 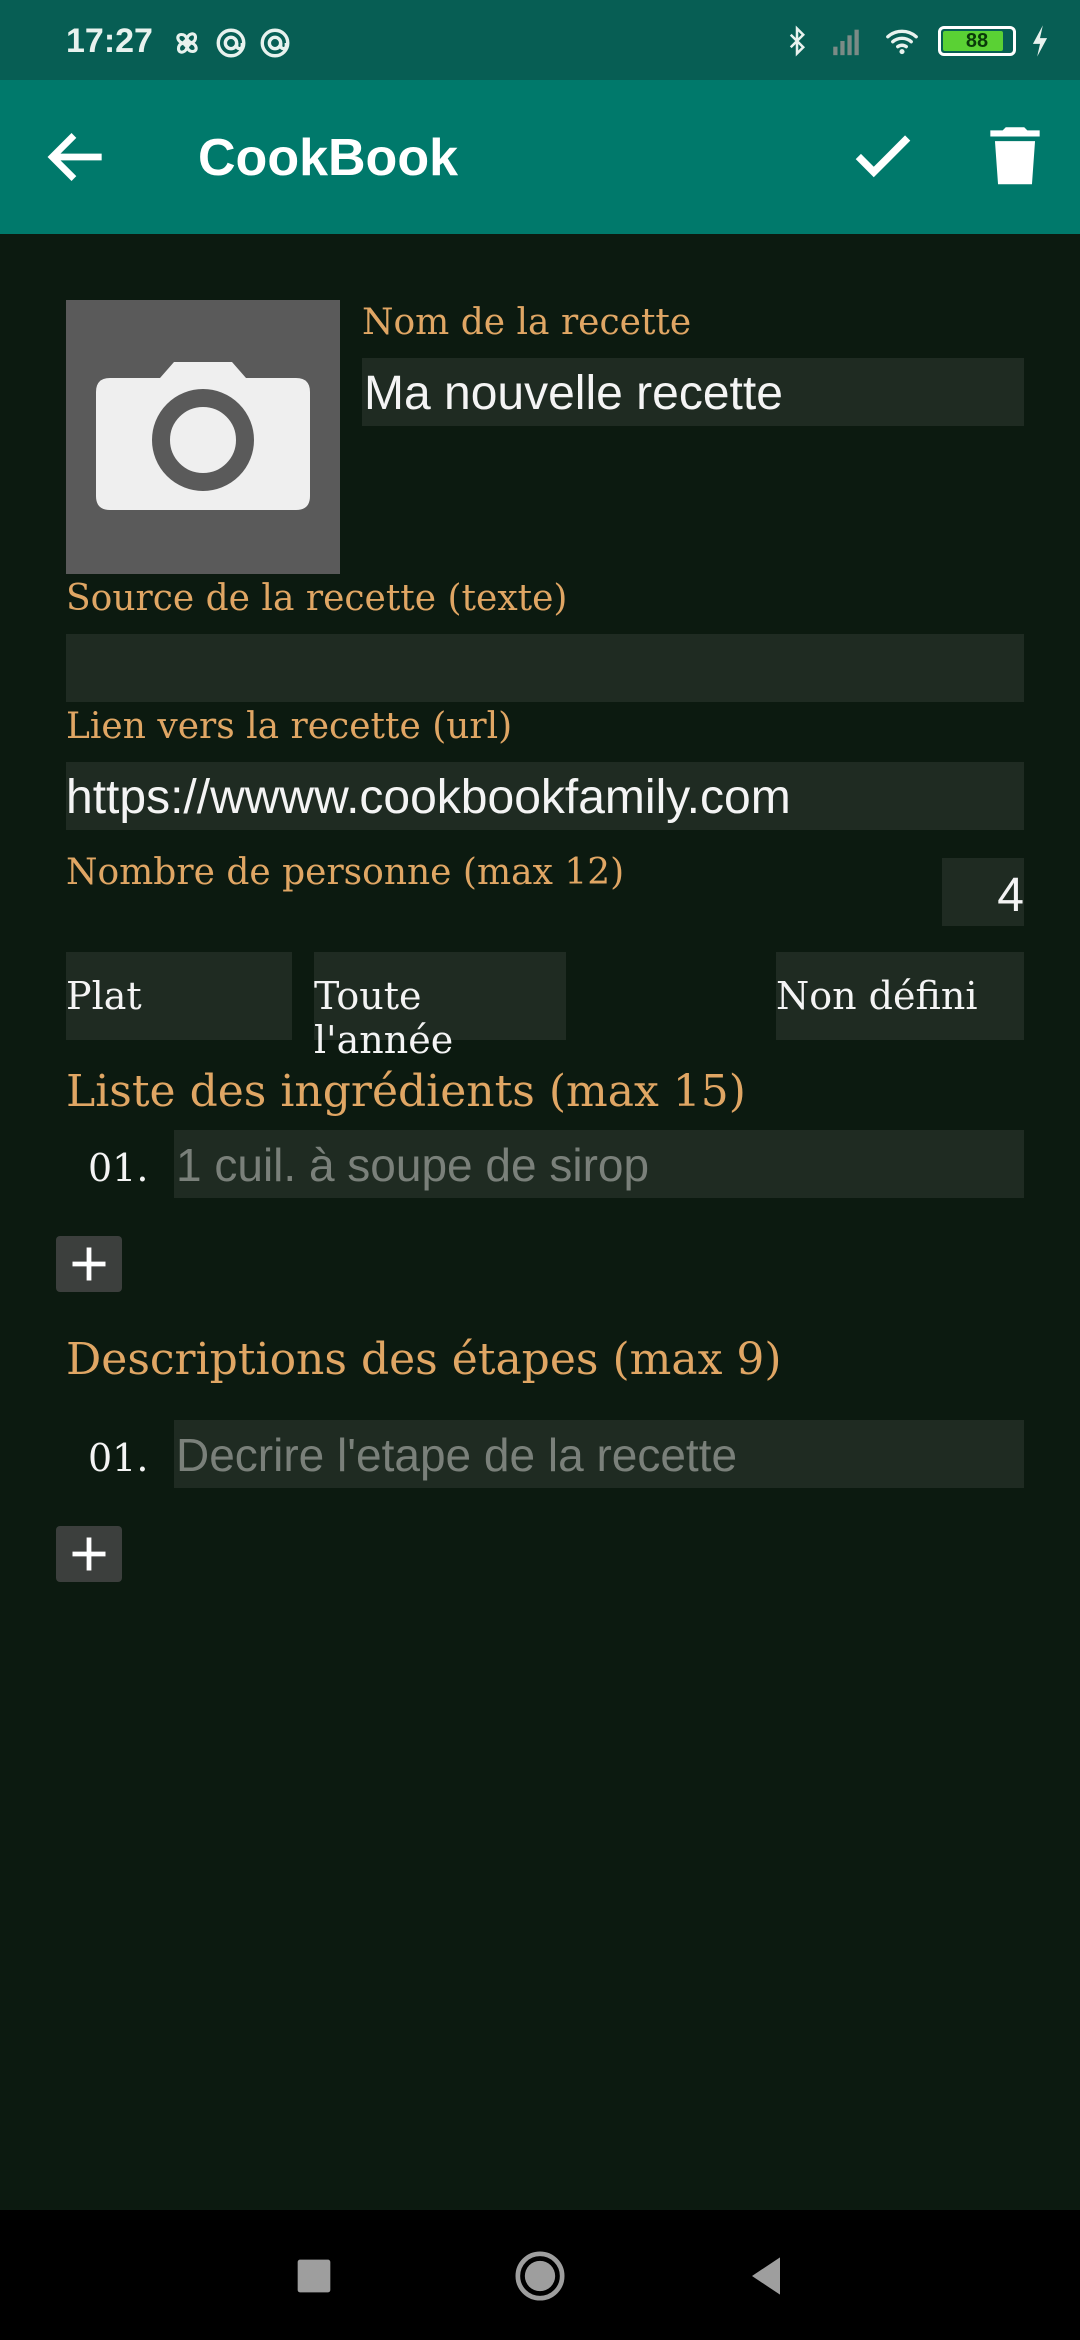 What do you see at coordinates (424, 1359) in the screenshot?
I see `steps-label: Descriptions des étapes (max 9)` at bounding box center [424, 1359].